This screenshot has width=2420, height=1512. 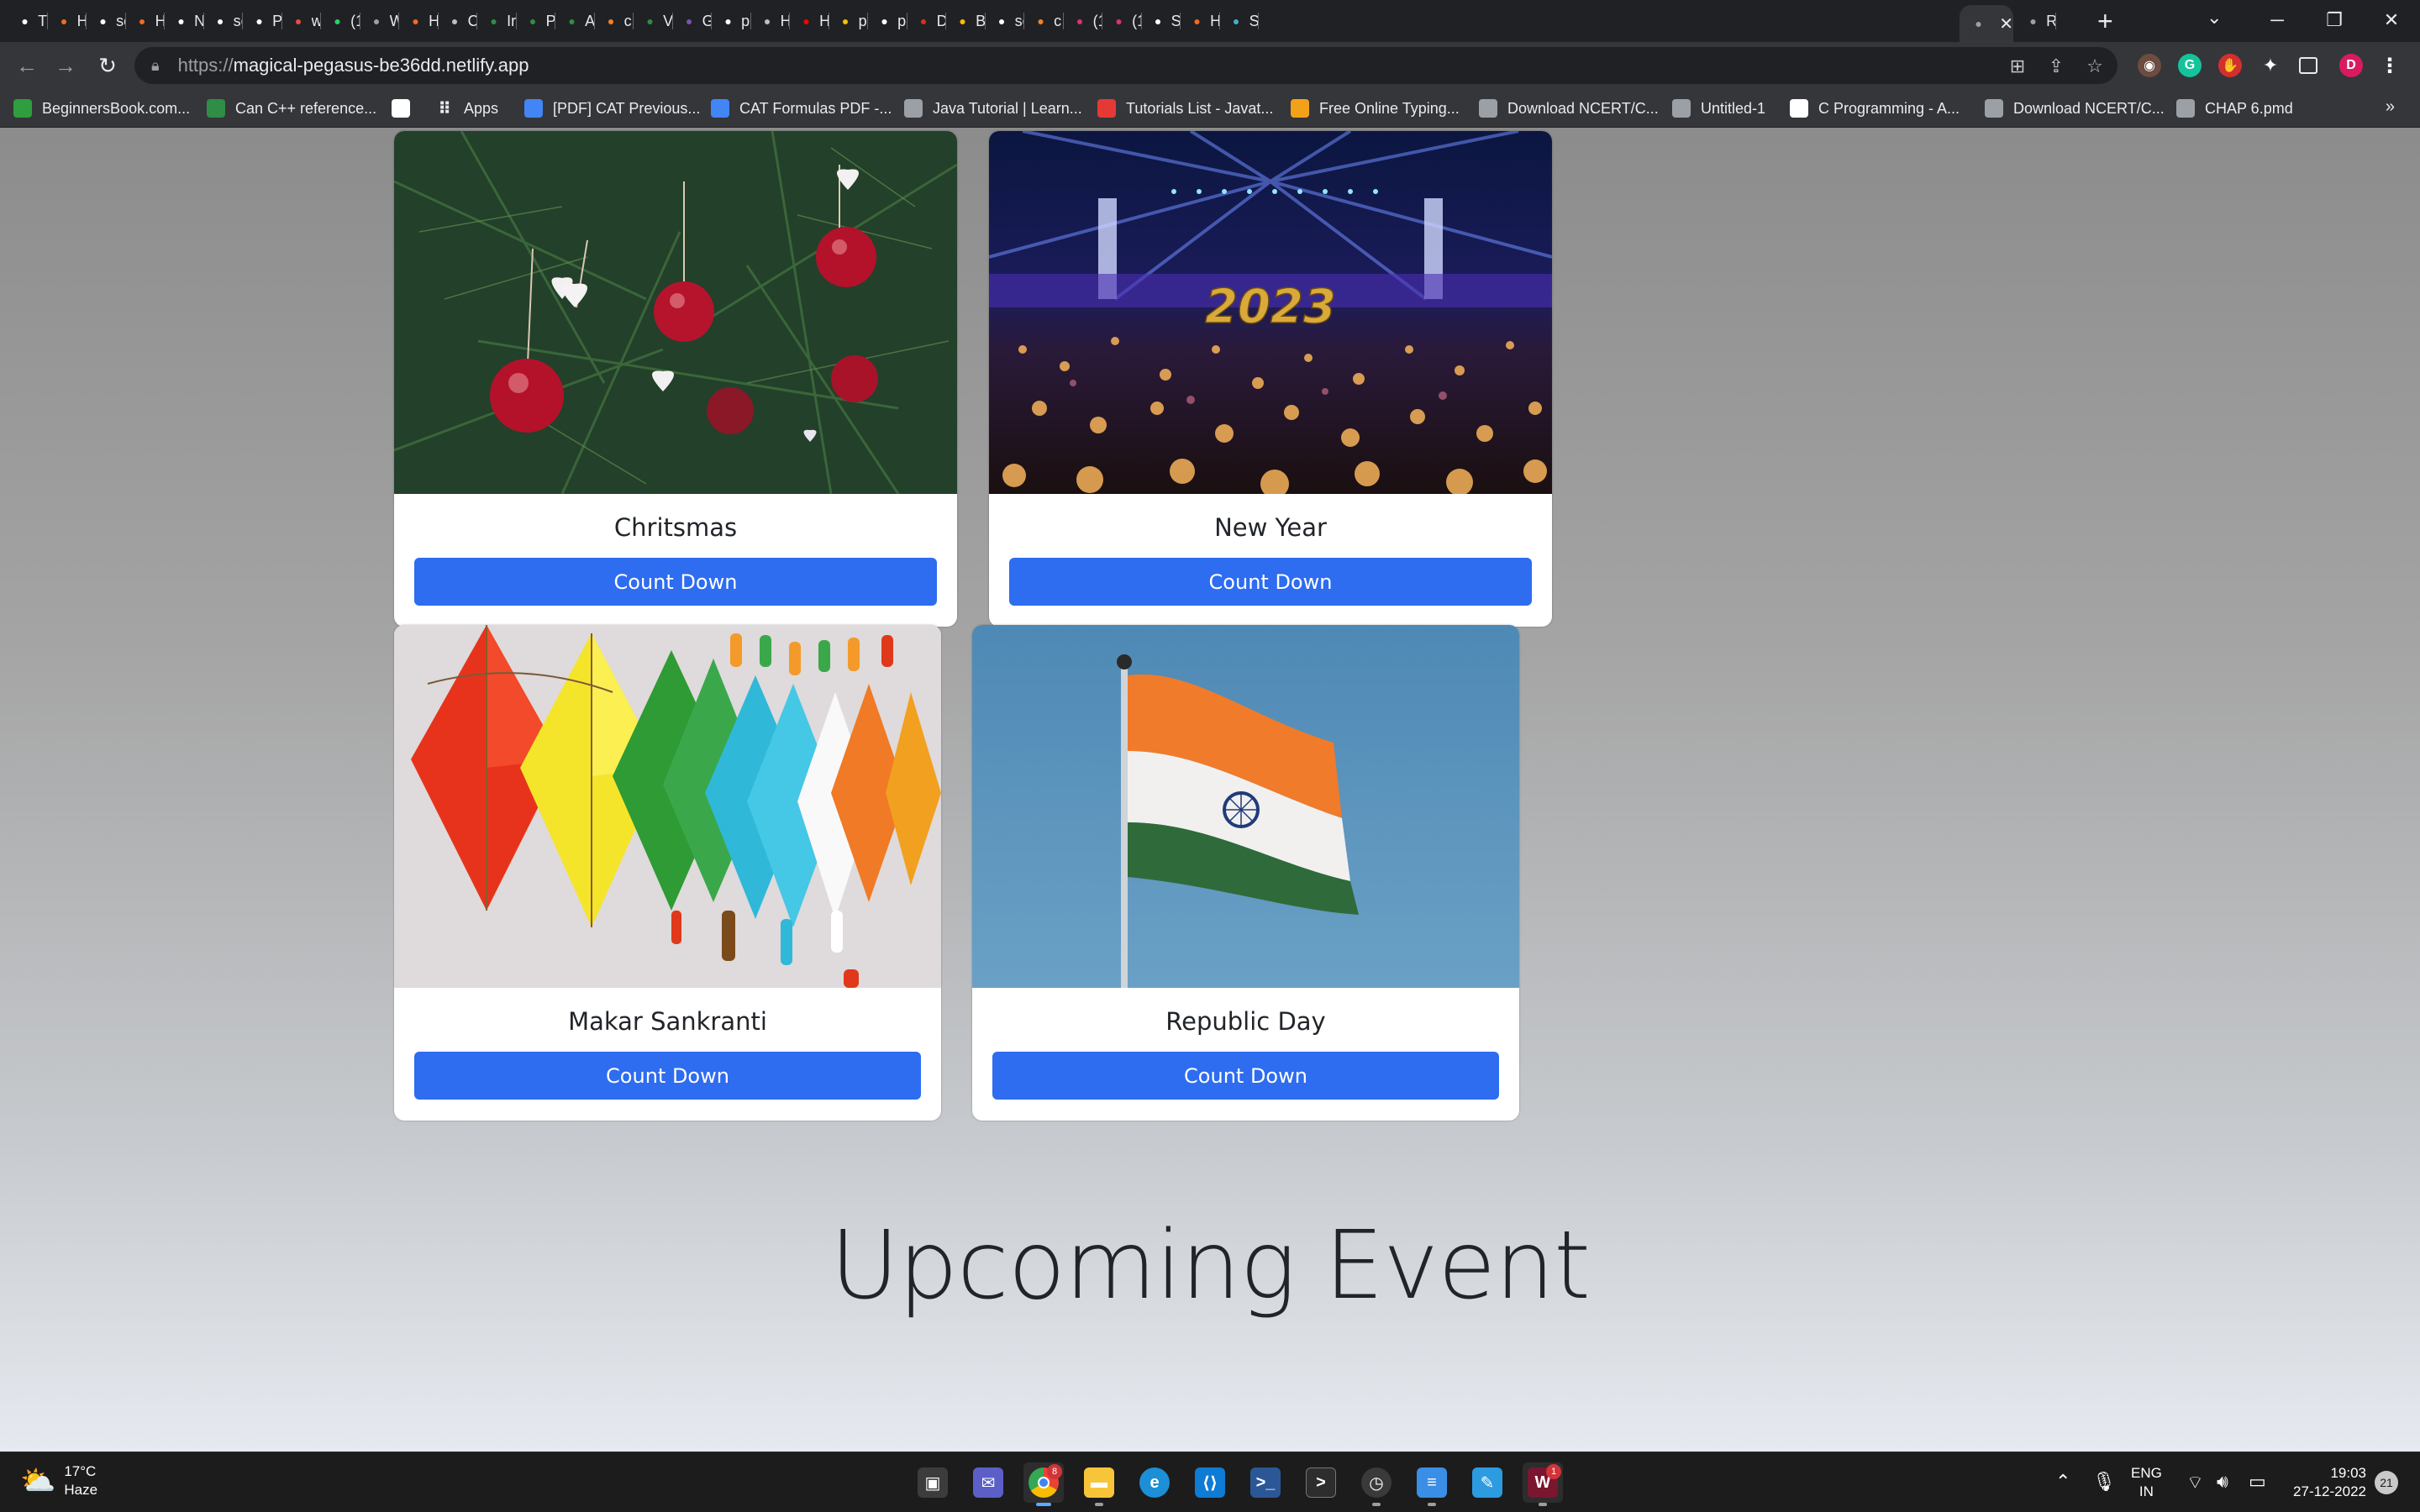 What do you see at coordinates (877, 1482) in the screenshot?
I see `start-button` at bounding box center [877, 1482].